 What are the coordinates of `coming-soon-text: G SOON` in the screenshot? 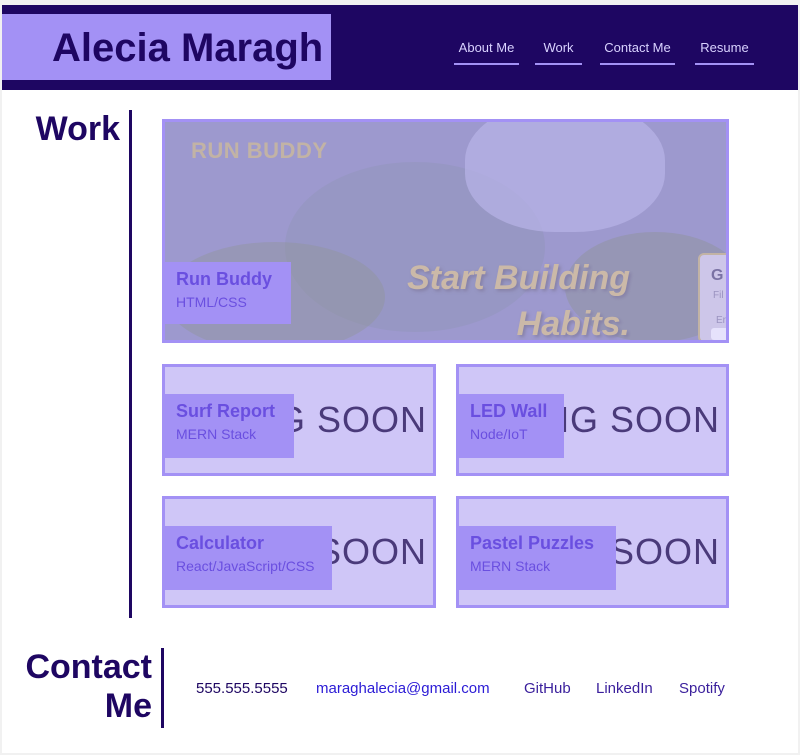 It's located at (351, 419).